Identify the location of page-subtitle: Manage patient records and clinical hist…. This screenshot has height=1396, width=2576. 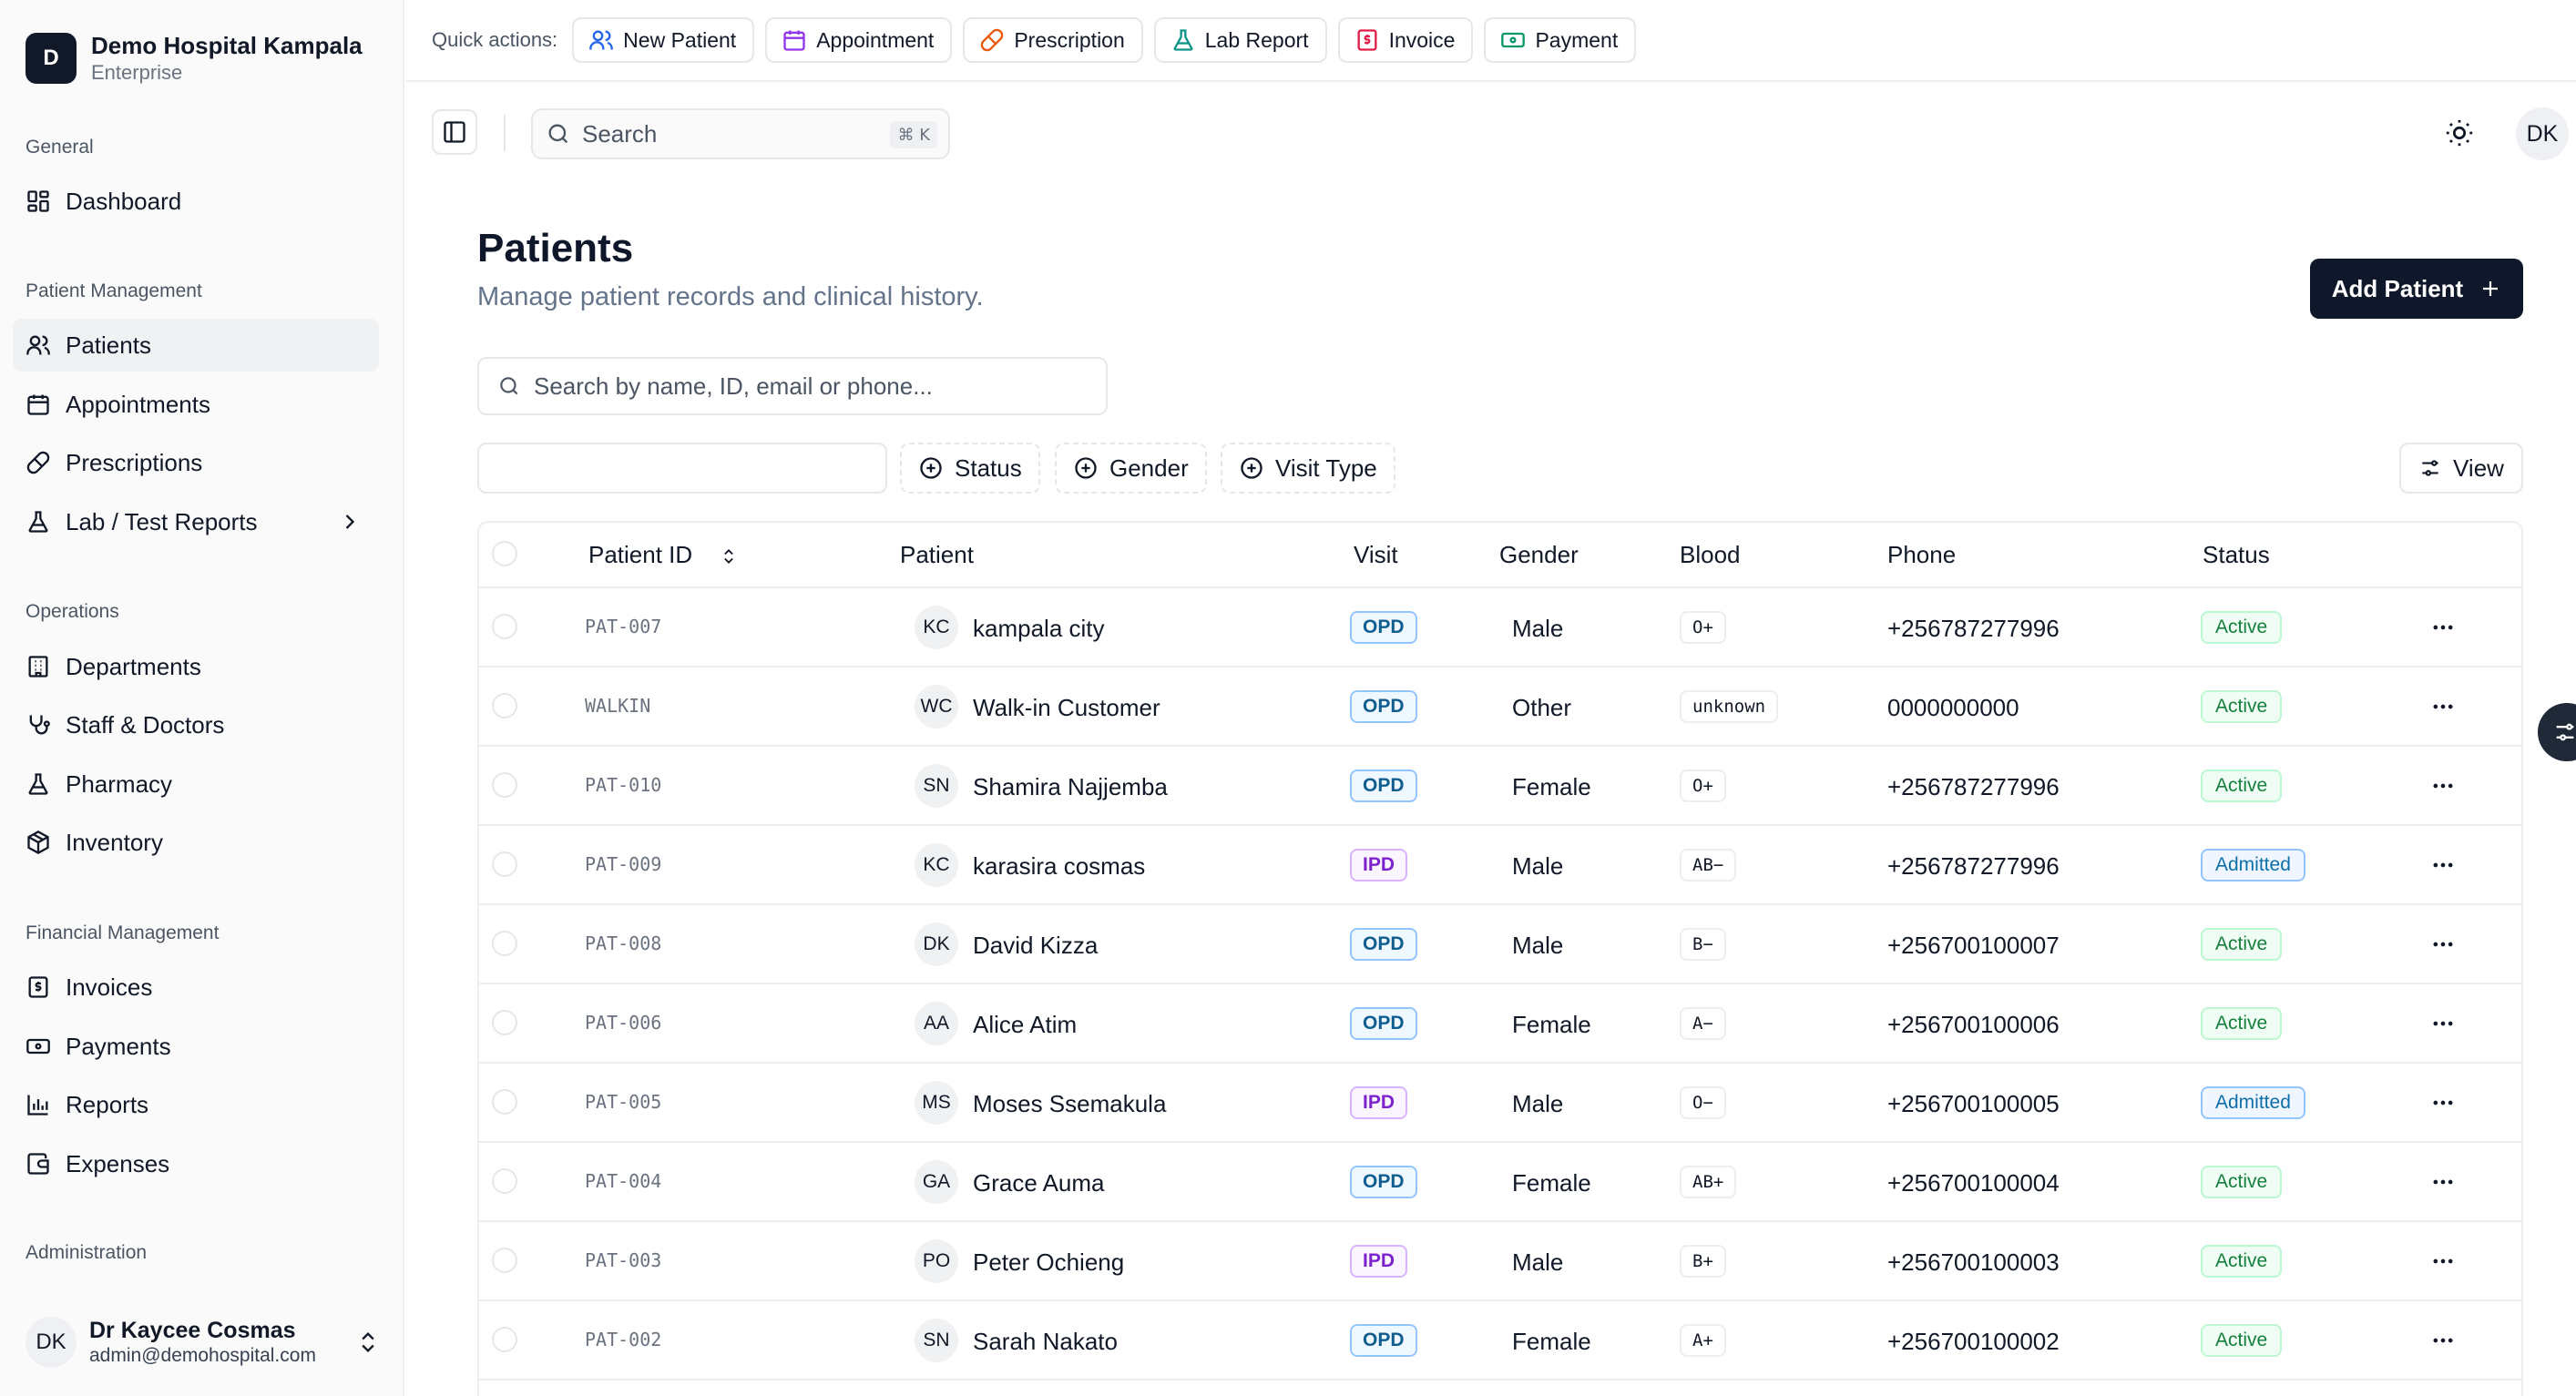
(730, 296).